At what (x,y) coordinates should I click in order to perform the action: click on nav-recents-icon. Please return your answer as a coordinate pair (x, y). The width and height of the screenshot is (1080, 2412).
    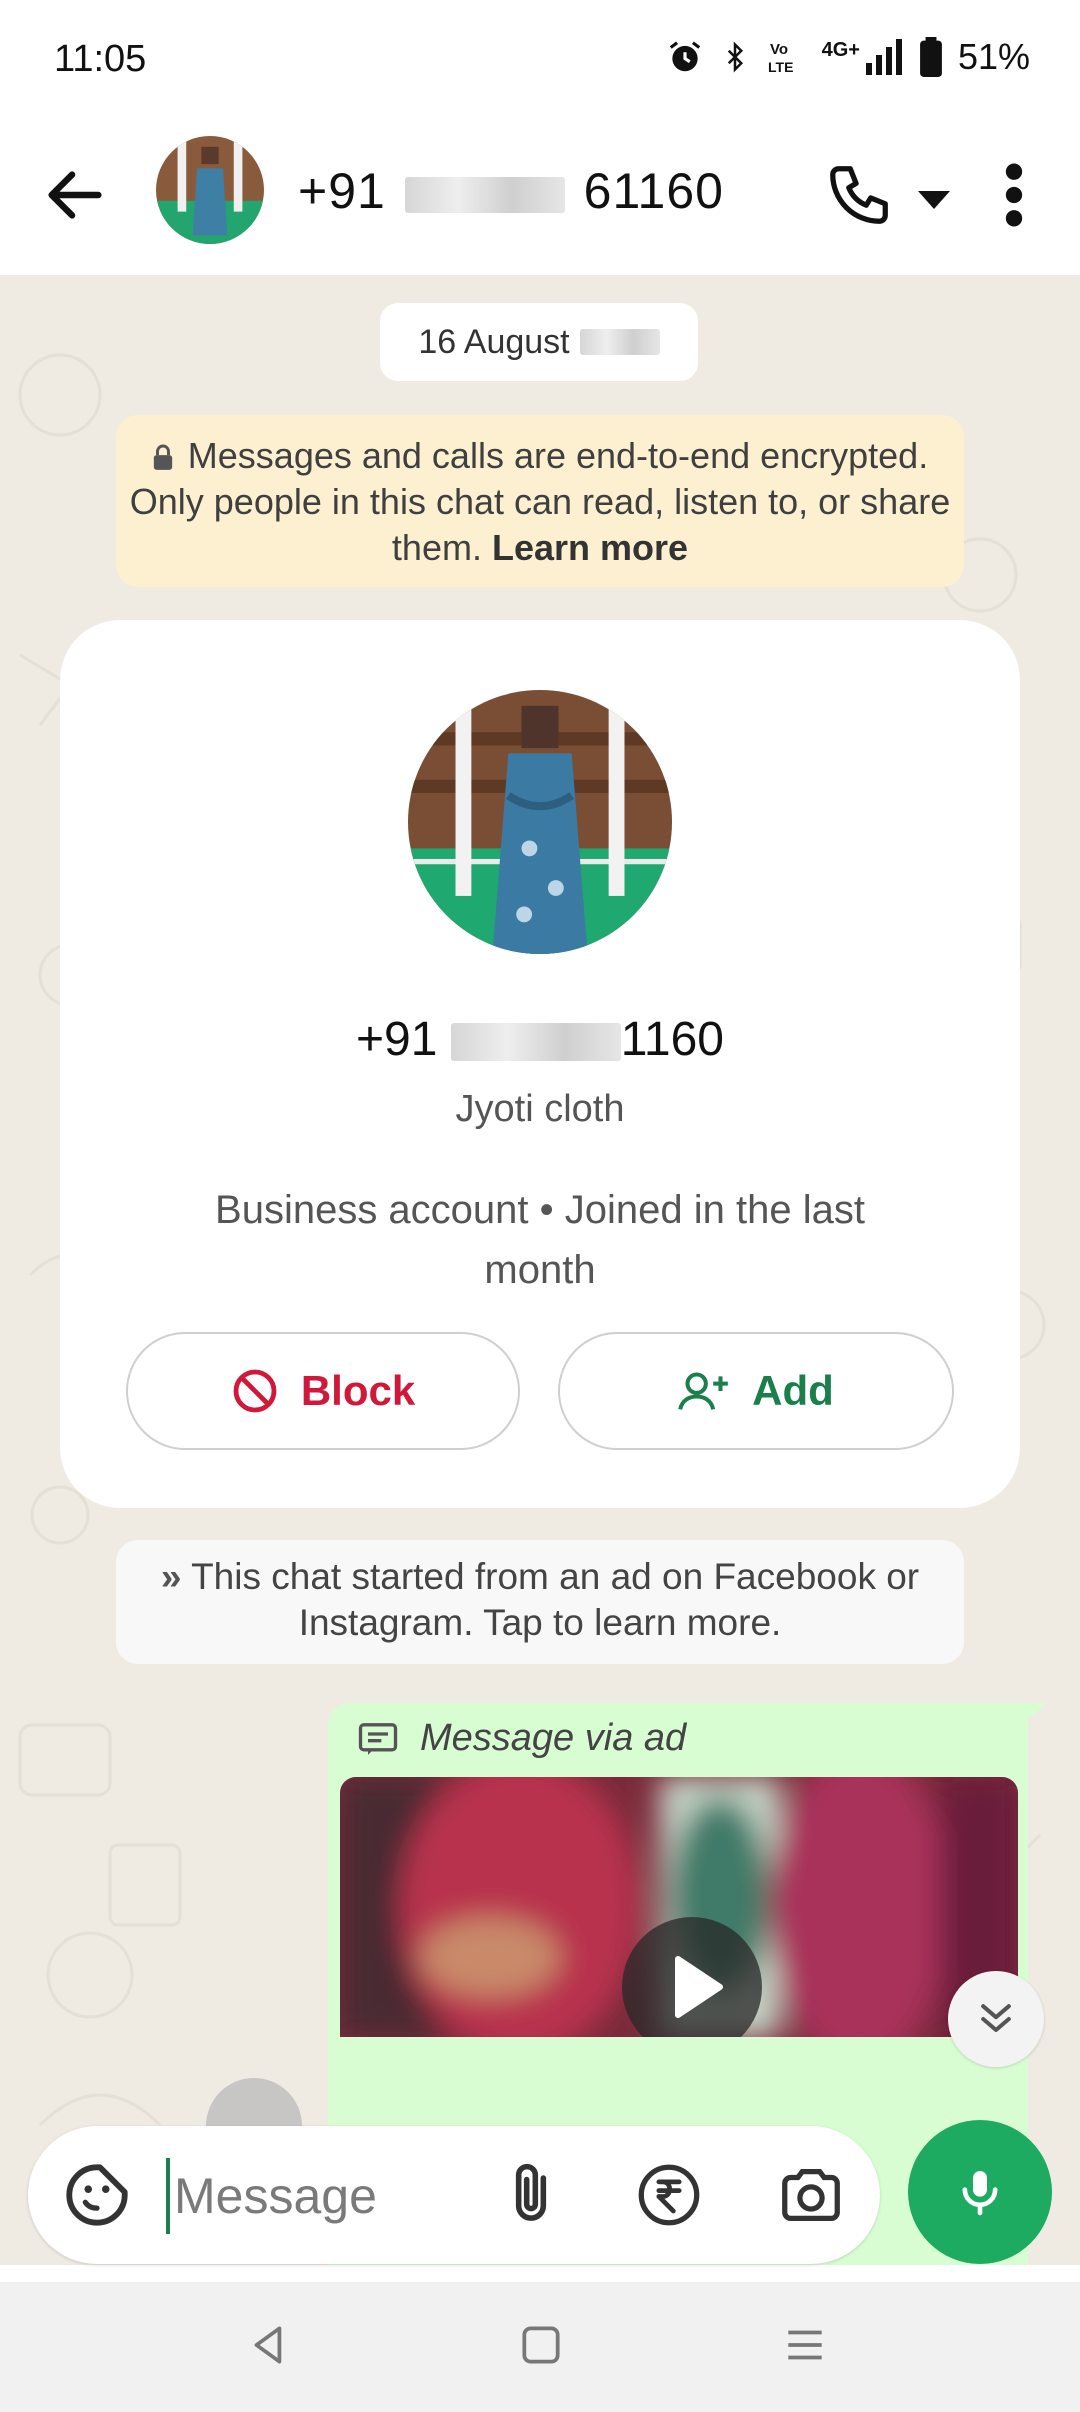
    Looking at the image, I should click on (805, 2345).